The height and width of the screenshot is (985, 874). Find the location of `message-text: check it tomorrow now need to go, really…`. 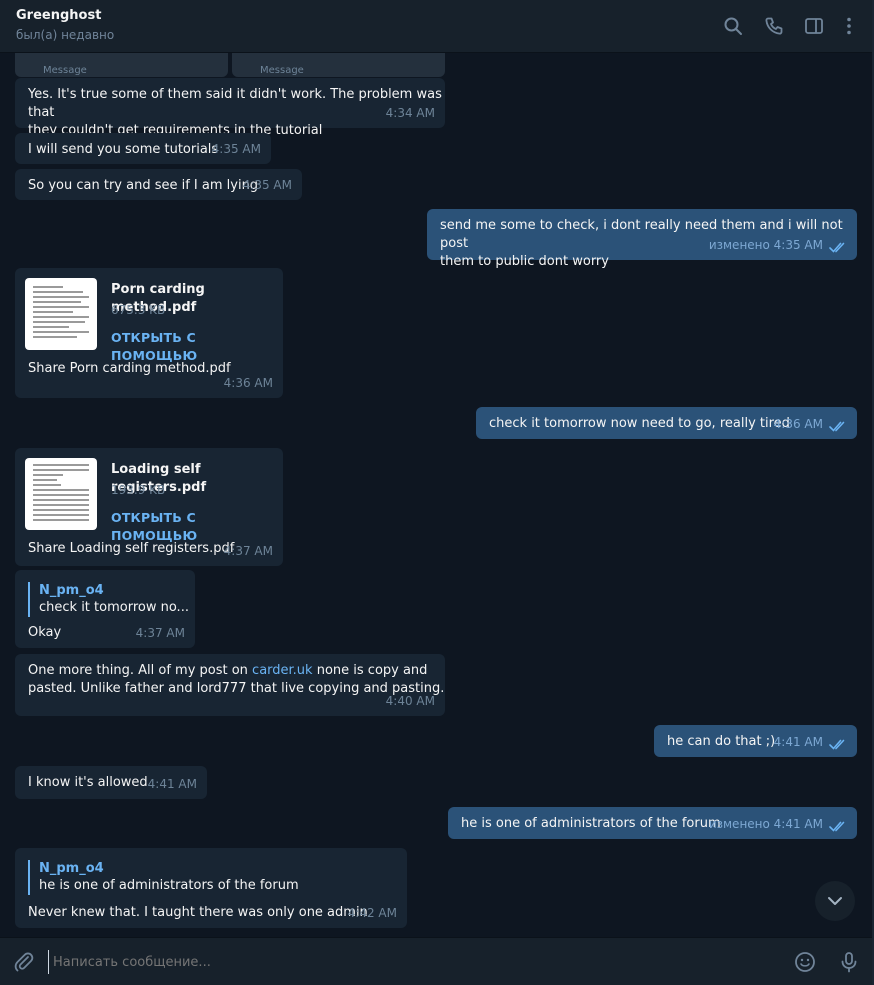

message-text: check it tomorrow now need to go, really… is located at coordinates (639, 423).